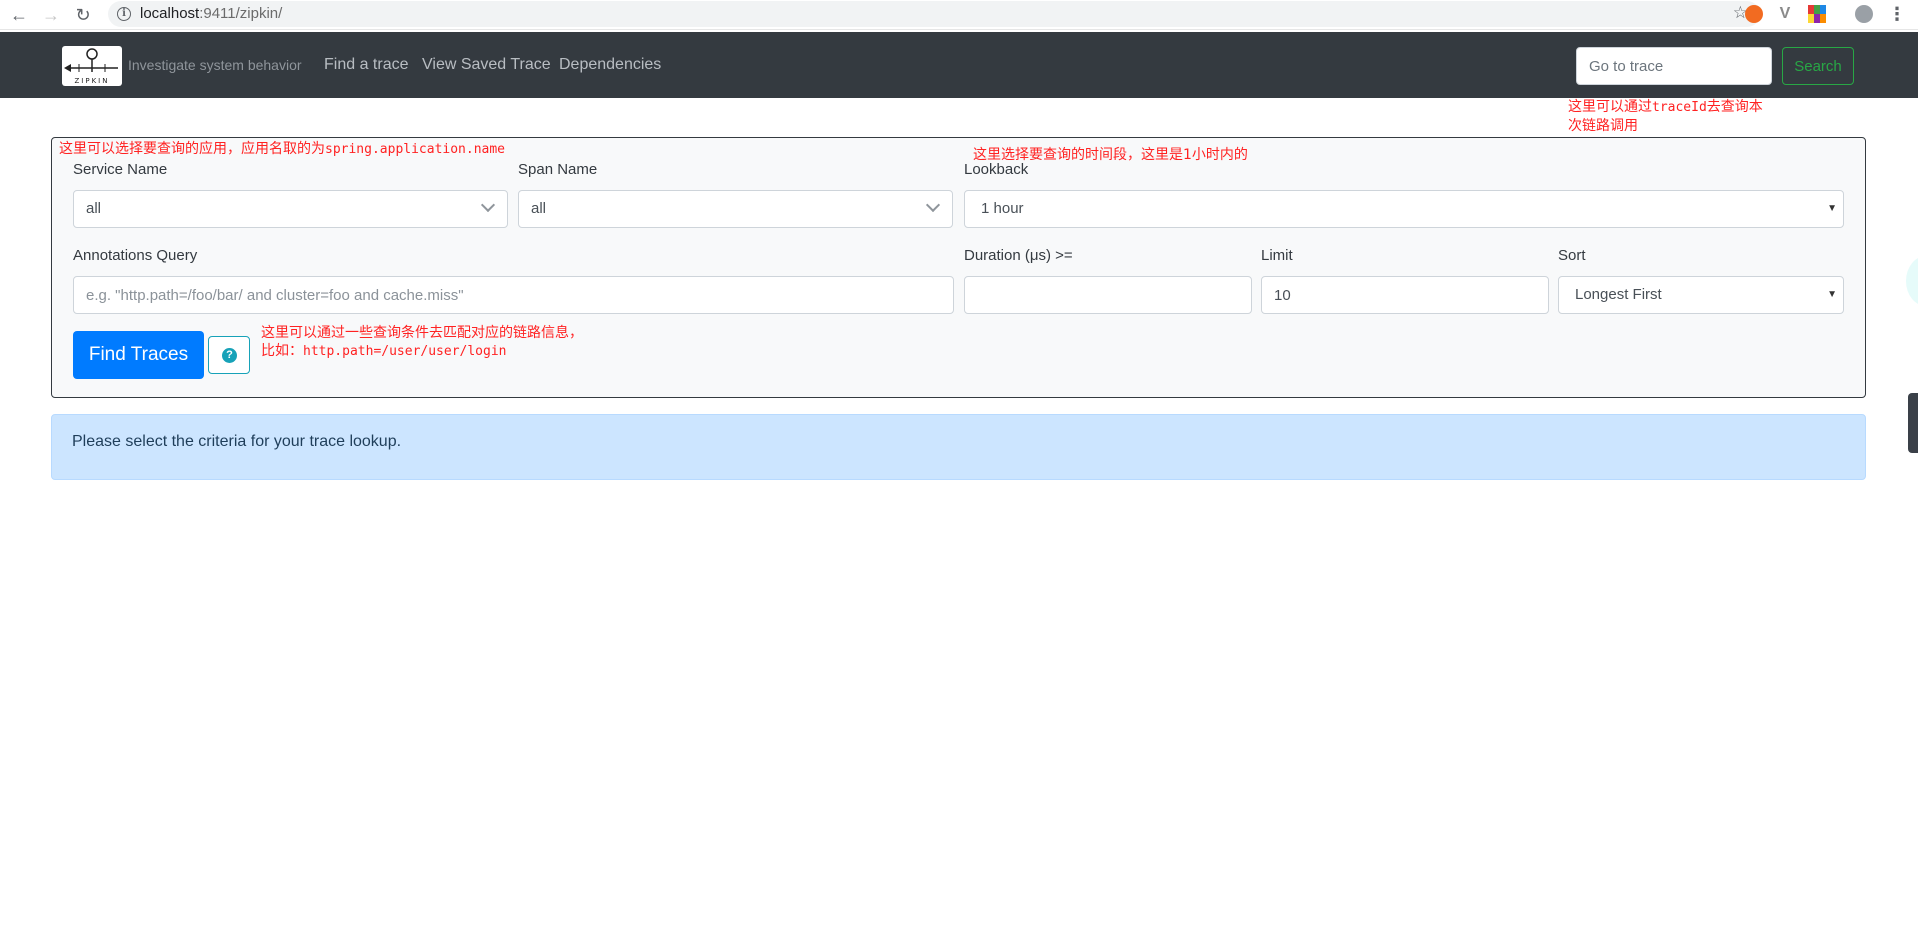 This screenshot has height=952, width=1918. I want to click on lookback-label: Lookback, so click(996, 169).